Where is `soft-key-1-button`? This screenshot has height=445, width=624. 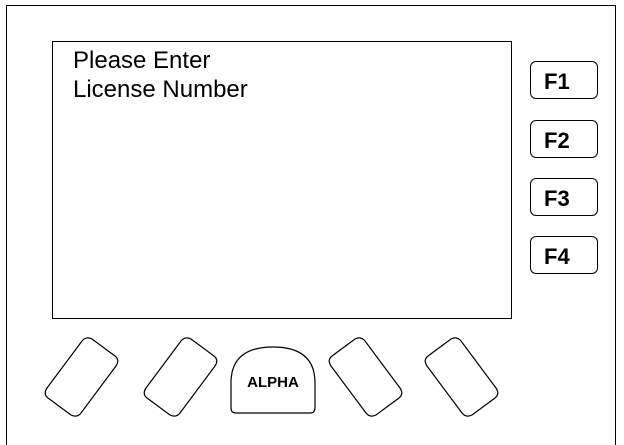
soft-key-1-button is located at coordinates (81, 377).